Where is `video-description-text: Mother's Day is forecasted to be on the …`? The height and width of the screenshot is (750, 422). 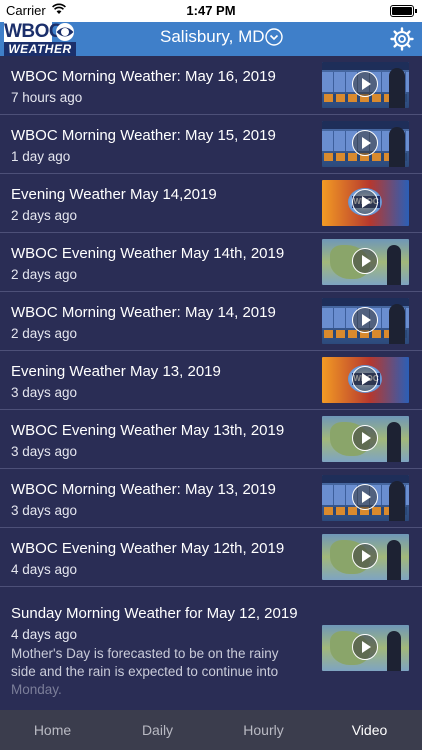 video-description-text: Mother's Day is forecasted to be on the … is located at coordinates (145, 662).